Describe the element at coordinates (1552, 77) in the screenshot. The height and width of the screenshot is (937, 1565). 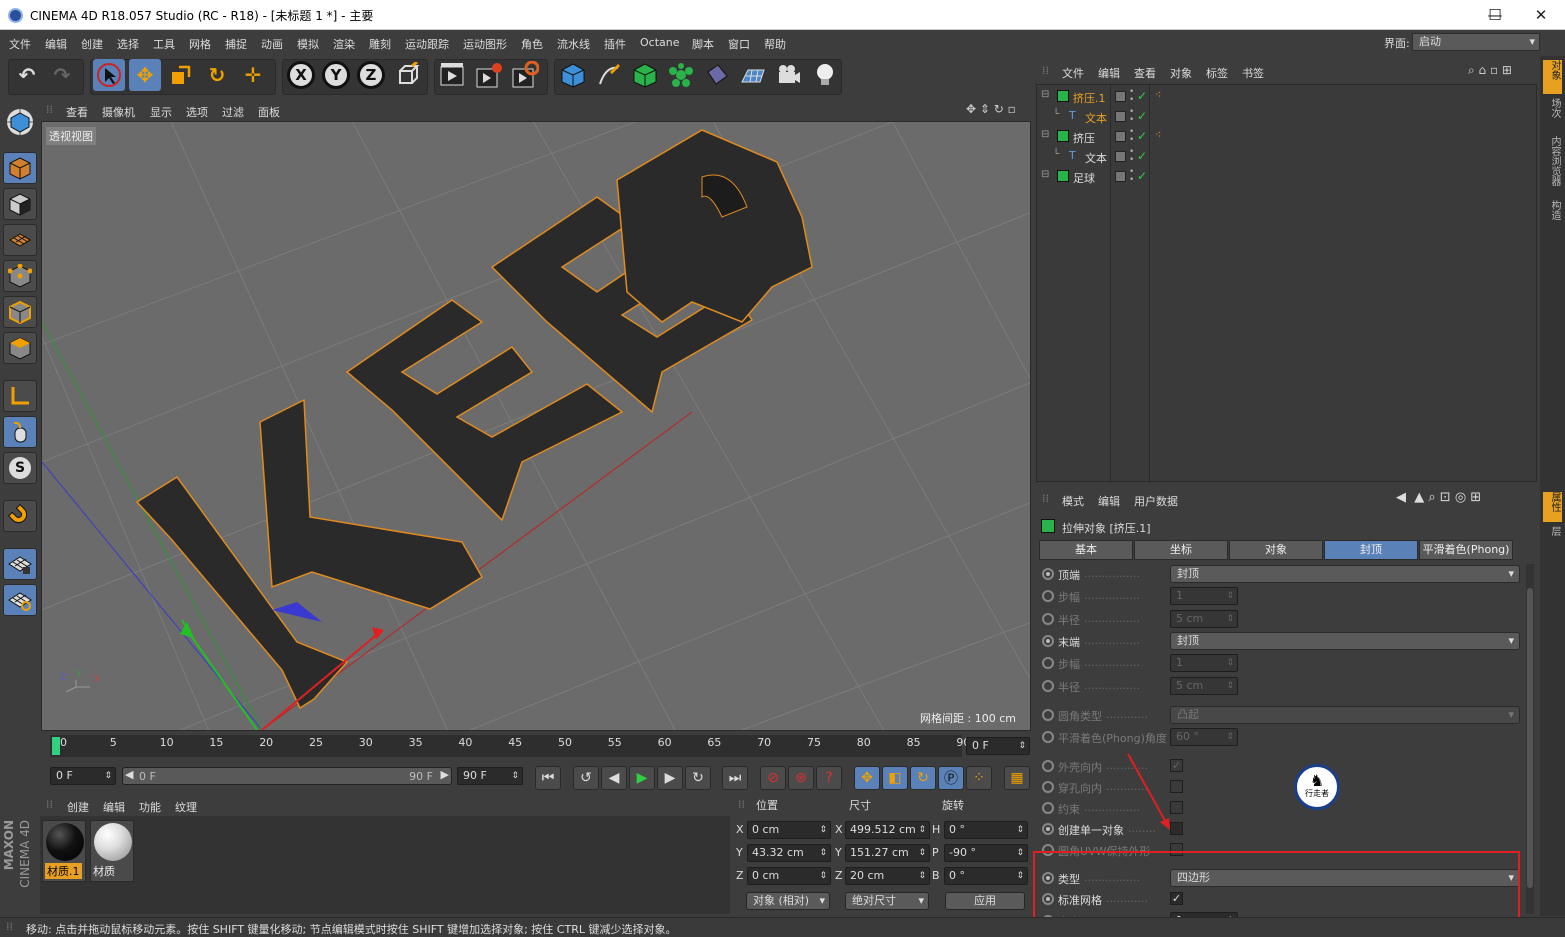
I see `side-tab-objects: 对象` at that location.